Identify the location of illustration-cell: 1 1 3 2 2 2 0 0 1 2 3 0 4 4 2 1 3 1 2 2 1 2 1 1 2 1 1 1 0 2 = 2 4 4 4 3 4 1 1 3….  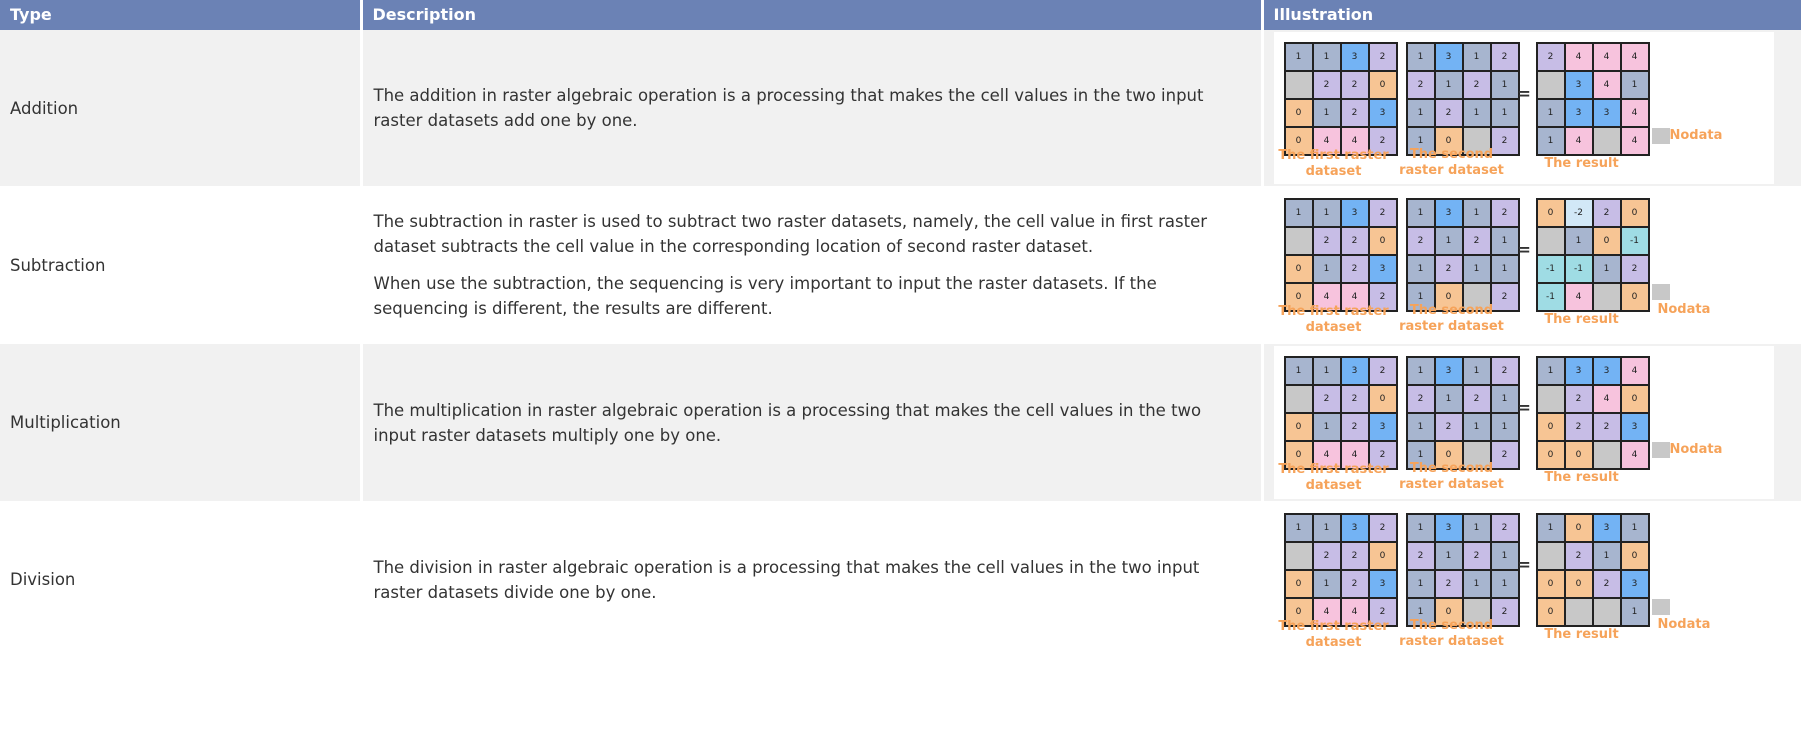
(1531, 108).